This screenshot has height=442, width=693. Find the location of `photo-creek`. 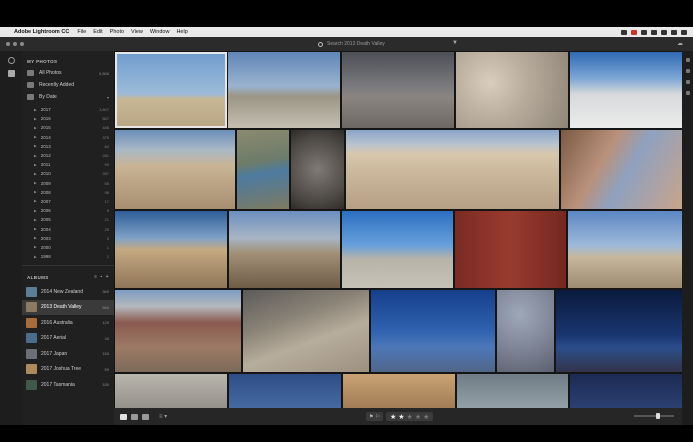

photo-creek is located at coordinates (263, 169).